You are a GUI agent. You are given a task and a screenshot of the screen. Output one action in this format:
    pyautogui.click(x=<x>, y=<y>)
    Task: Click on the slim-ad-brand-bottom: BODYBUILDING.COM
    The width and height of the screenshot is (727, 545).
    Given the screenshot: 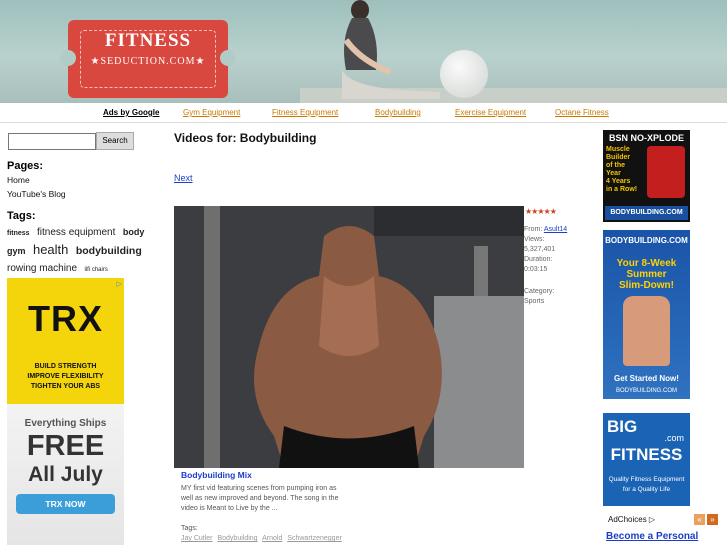 What is the action you would take?
    pyautogui.click(x=646, y=391)
    